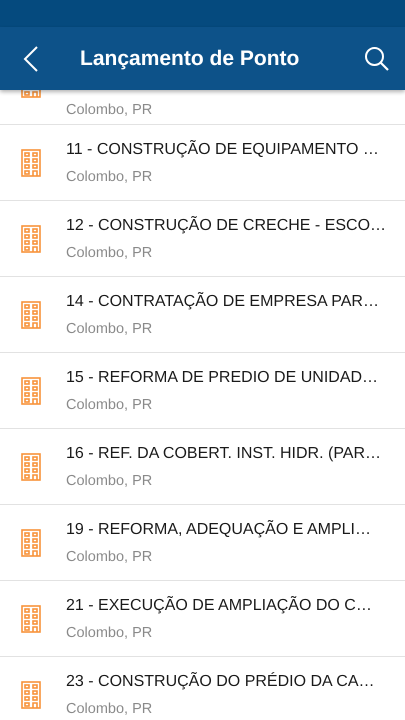 Image resolution: width=405 pixels, height=720 pixels. Describe the element at coordinates (202, 543) in the screenshot. I see `list-item: 19 - REFORMA, ADEQUAÇÃO E AMPLI… Colombo, PR` at that location.